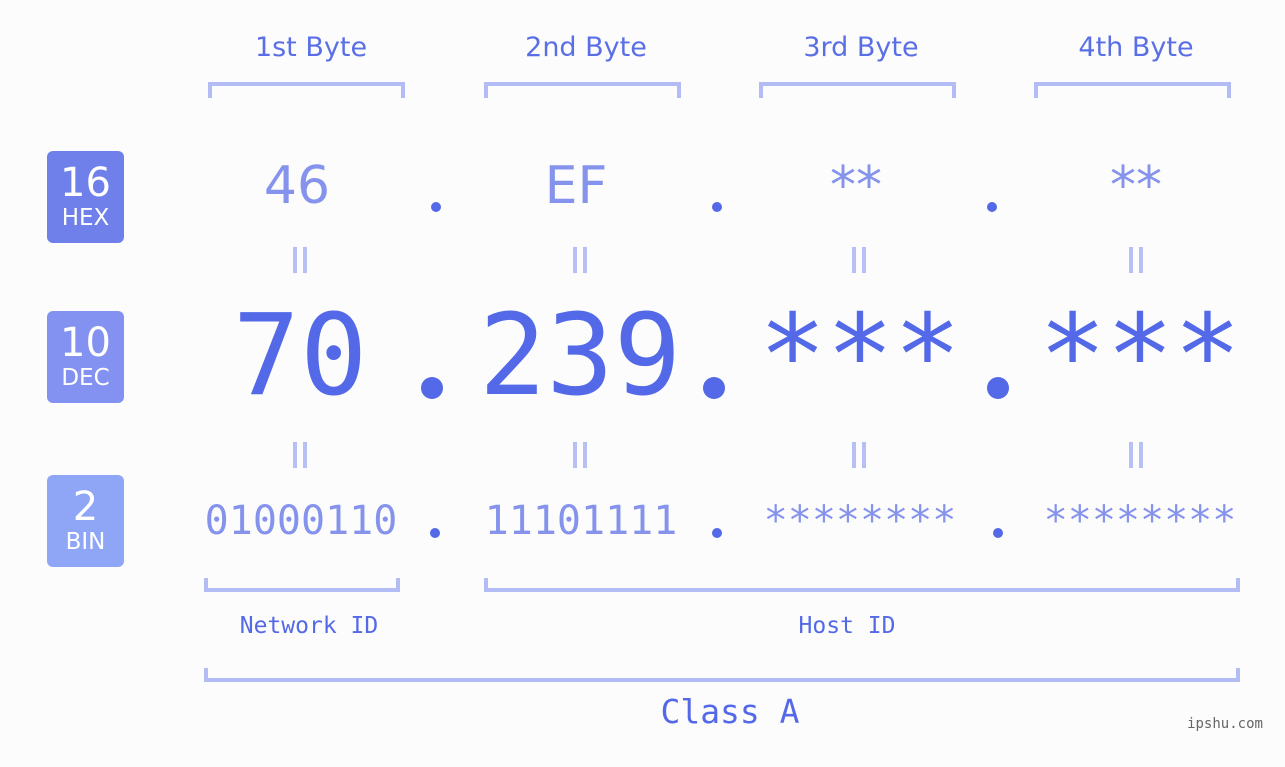 The image size is (1285, 767). I want to click on dec-octet-1: 70, so click(300, 356).